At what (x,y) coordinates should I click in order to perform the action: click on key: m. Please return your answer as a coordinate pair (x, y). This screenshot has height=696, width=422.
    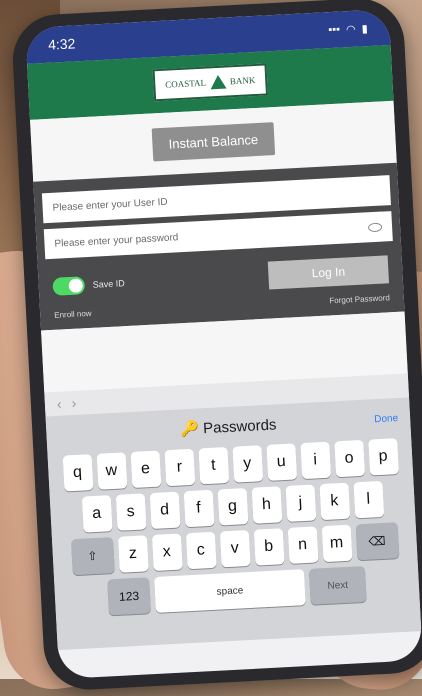
    Looking at the image, I should click on (337, 543).